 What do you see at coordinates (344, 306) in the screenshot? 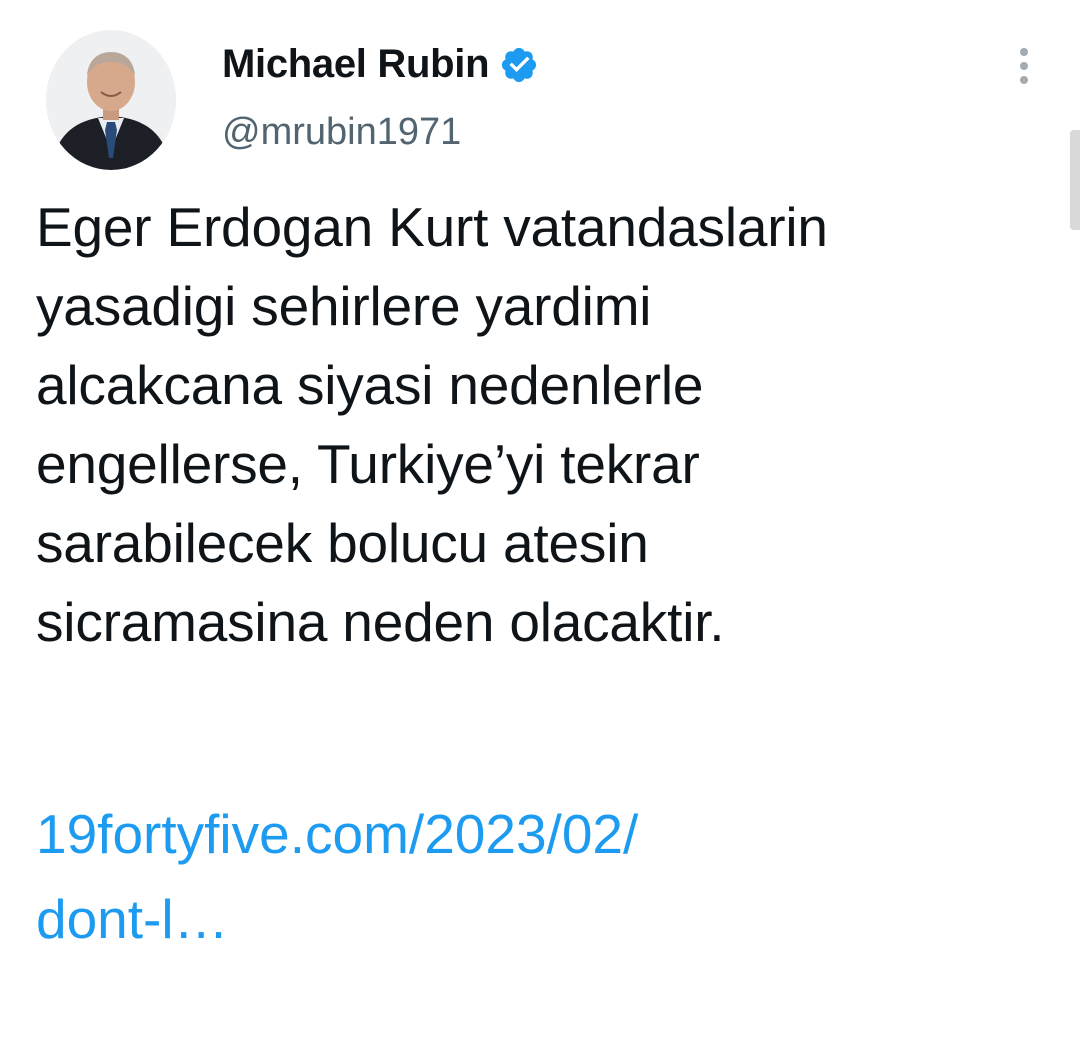
I see `tweet-text-line: yasadigi sehirlere yardimi` at bounding box center [344, 306].